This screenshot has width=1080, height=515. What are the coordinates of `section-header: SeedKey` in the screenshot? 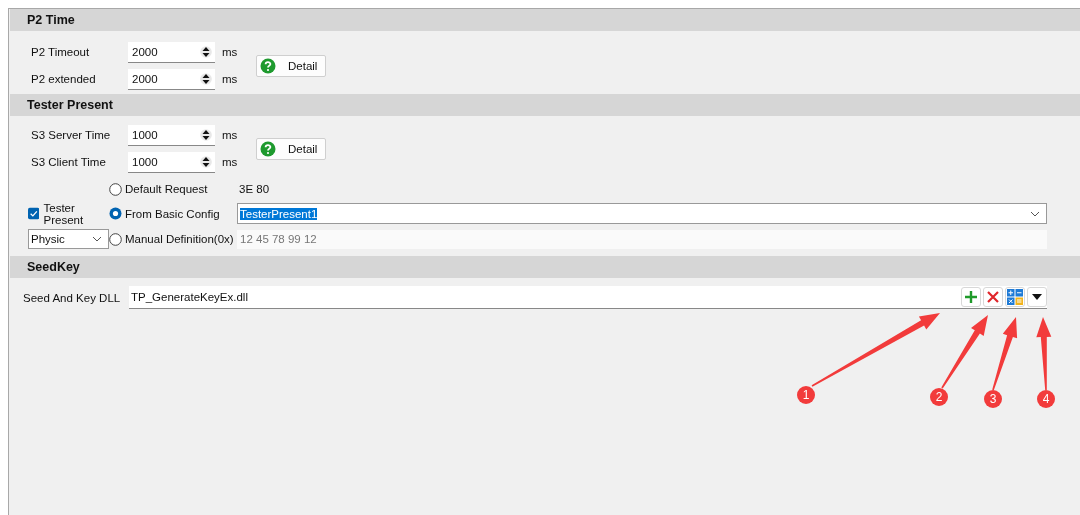 It's located at (545, 267).